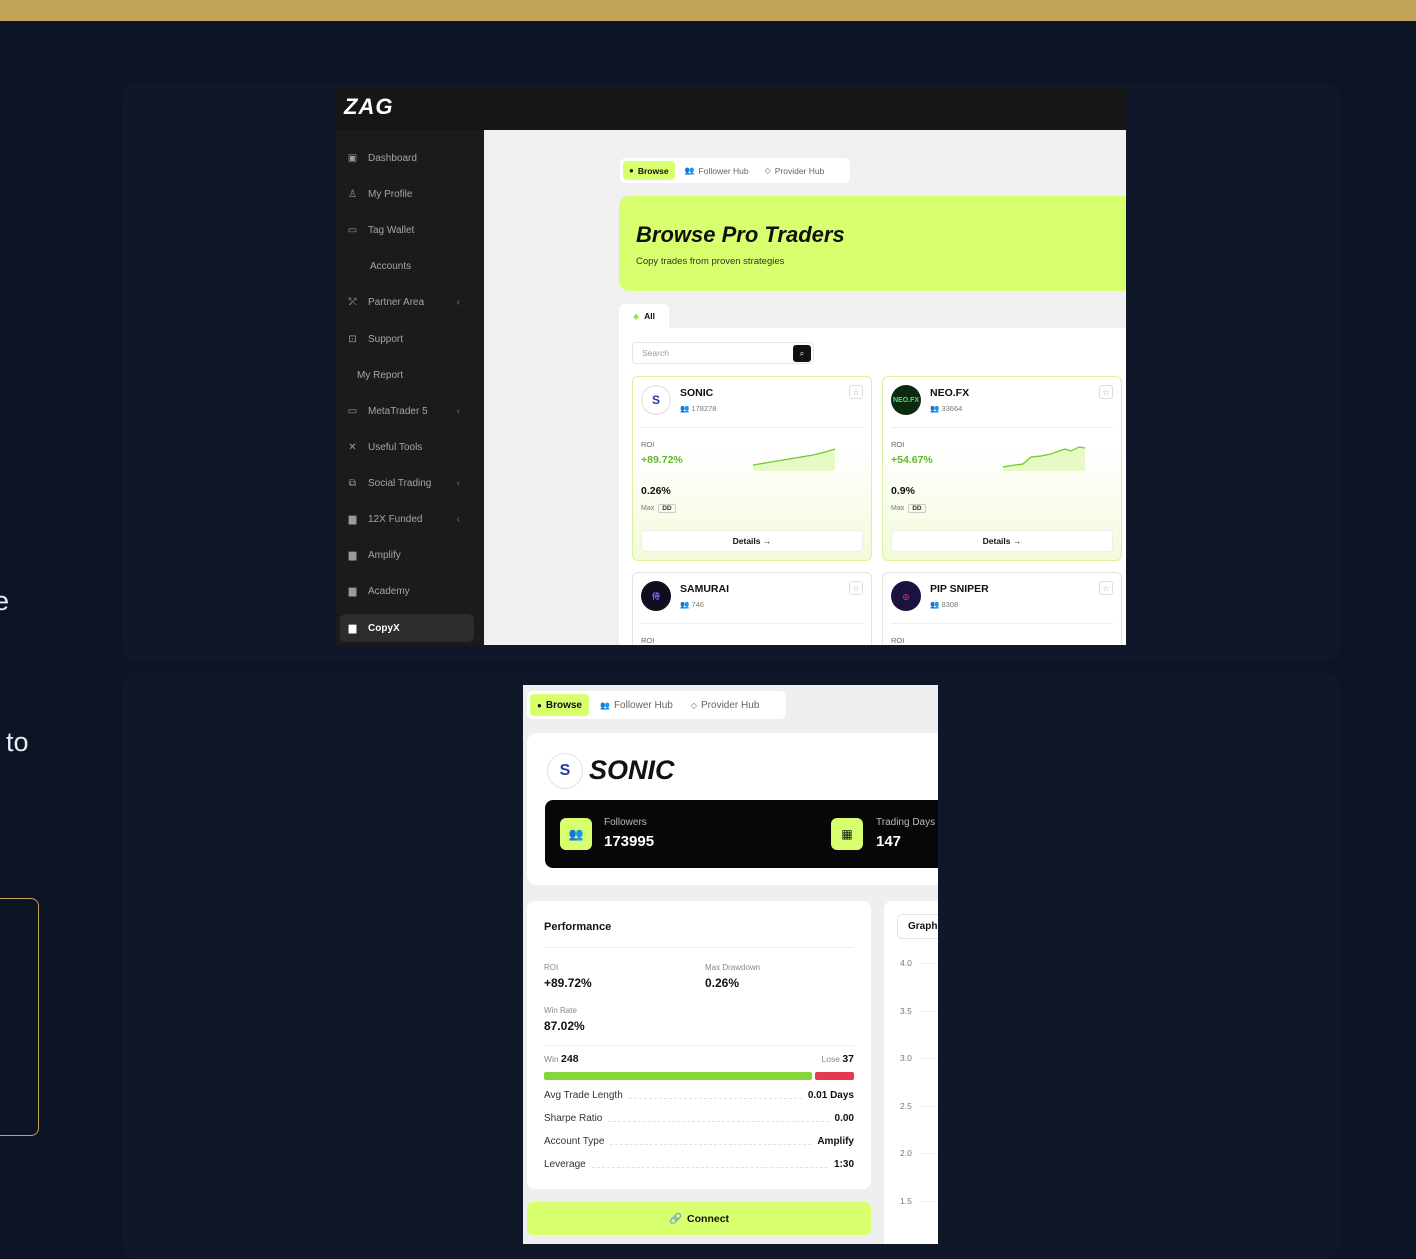 This screenshot has height=1259, width=1416. I want to click on detail-row: Account Type Amplify, so click(699, 1141).